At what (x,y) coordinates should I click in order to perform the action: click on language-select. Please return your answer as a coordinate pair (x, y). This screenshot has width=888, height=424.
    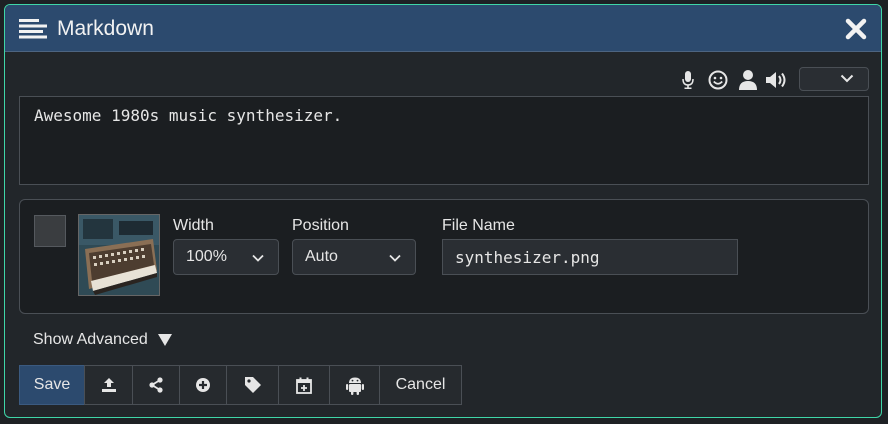
    Looking at the image, I should click on (834, 79).